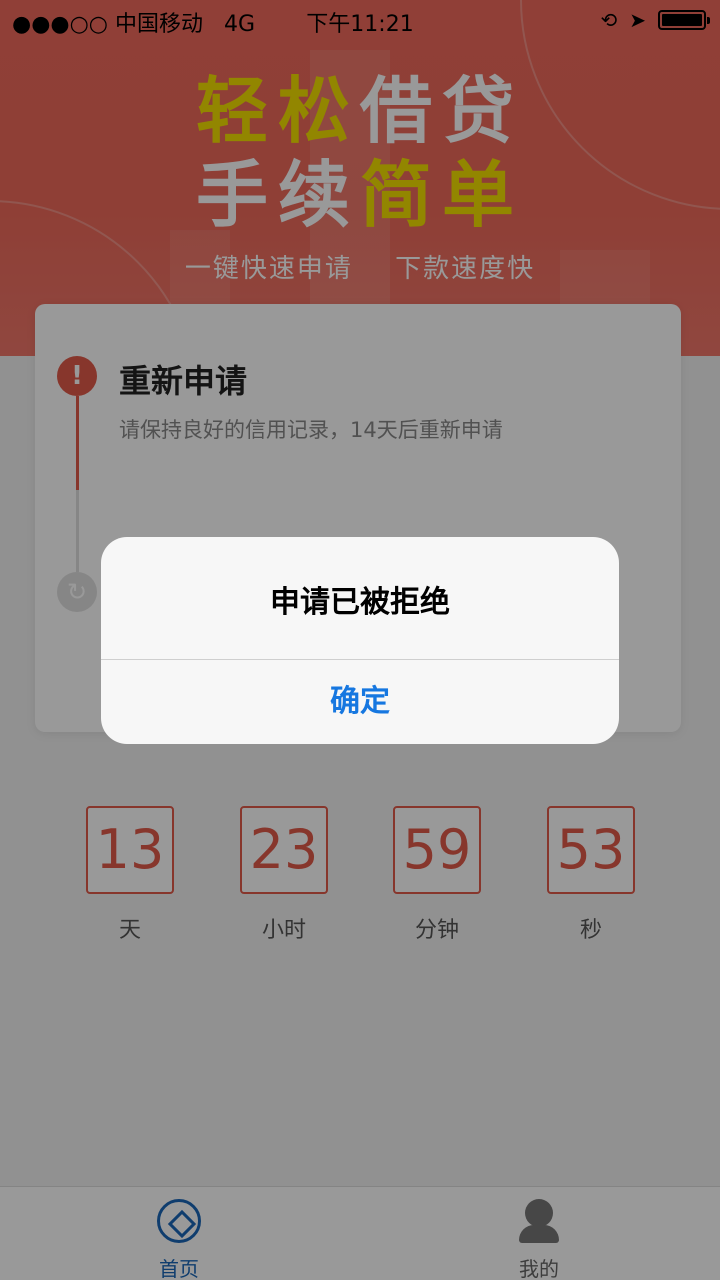 This screenshot has width=720, height=1280. I want to click on alert-title: 申请已被拒绝, so click(360, 602).